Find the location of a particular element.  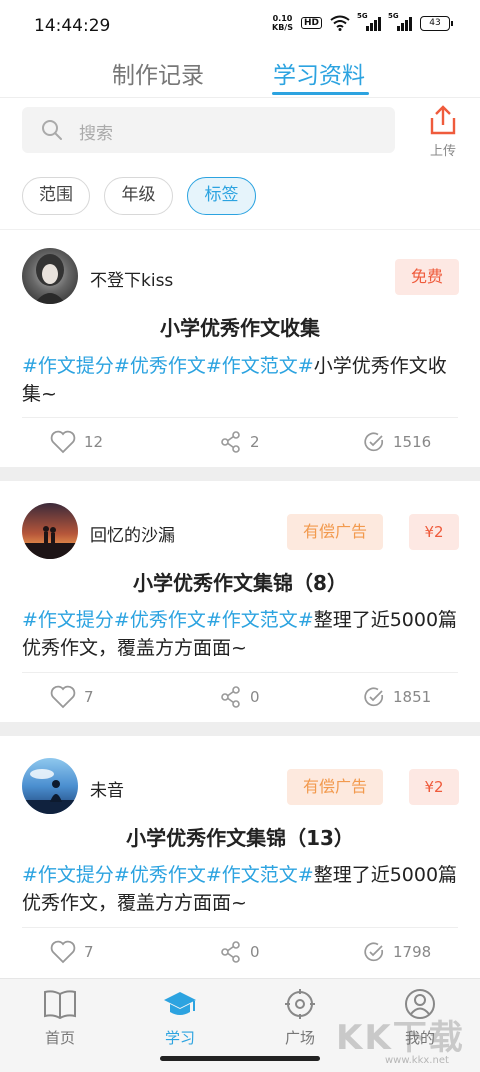

views-stat: 1851 is located at coordinates (397, 697).